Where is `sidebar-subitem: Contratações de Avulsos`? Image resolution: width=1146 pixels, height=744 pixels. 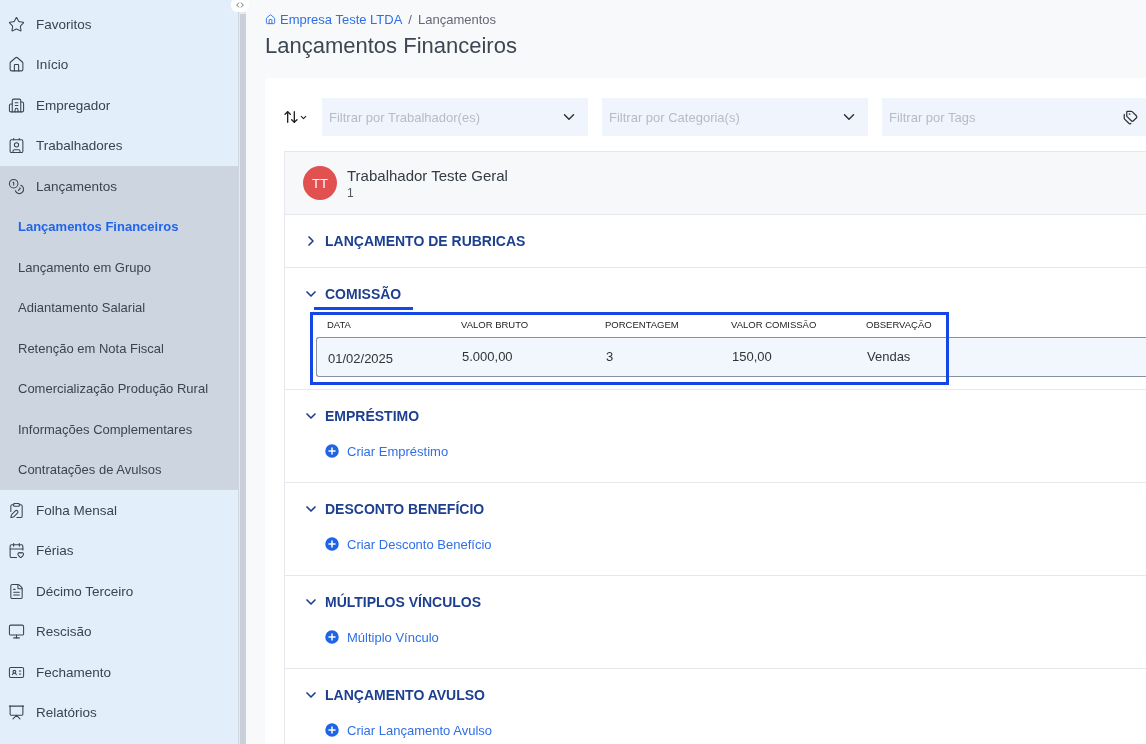 sidebar-subitem: Contratações de Avulsos is located at coordinates (119, 469).